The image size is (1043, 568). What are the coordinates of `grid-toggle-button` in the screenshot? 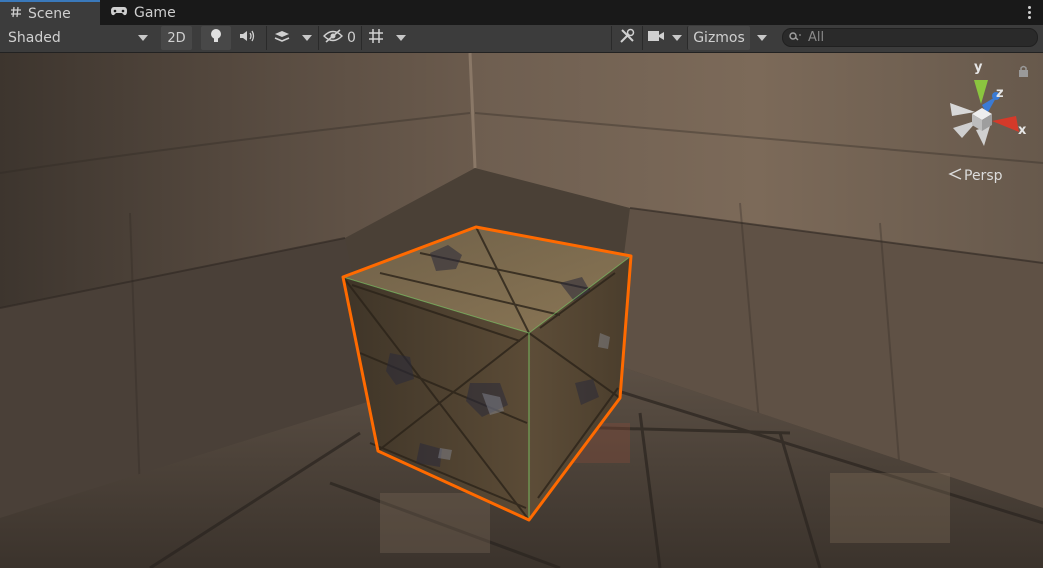 It's located at (375, 38).